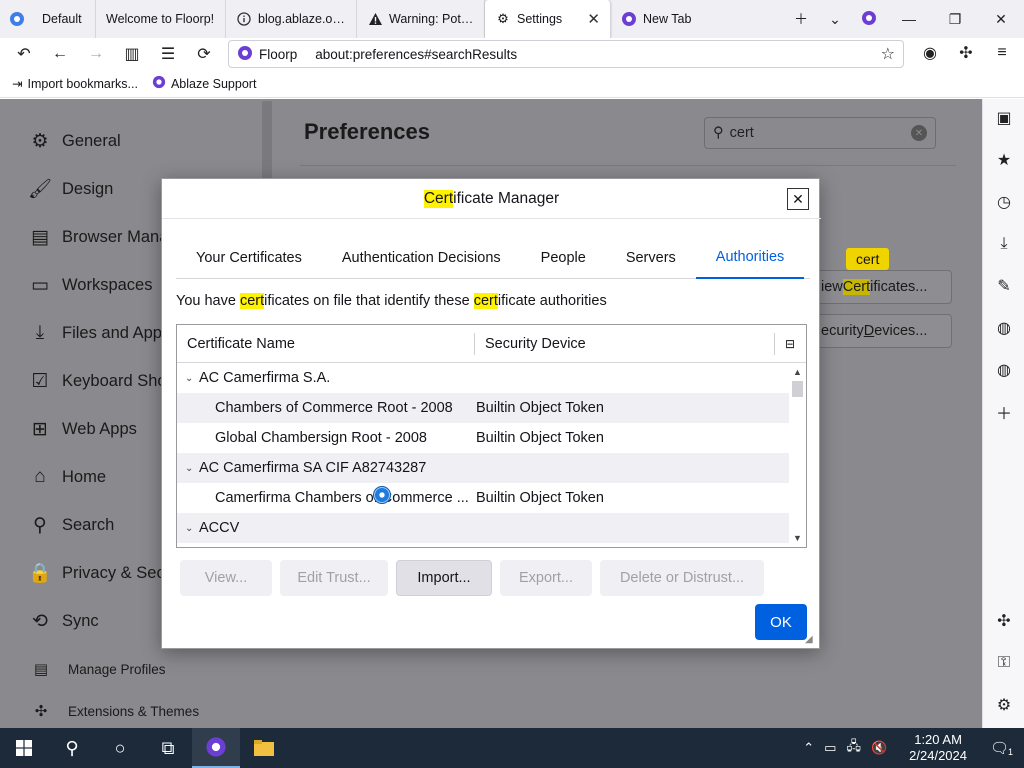 This screenshot has height=768, width=1024. I want to click on tab-warning: Warning: Potenti, so click(421, 19).